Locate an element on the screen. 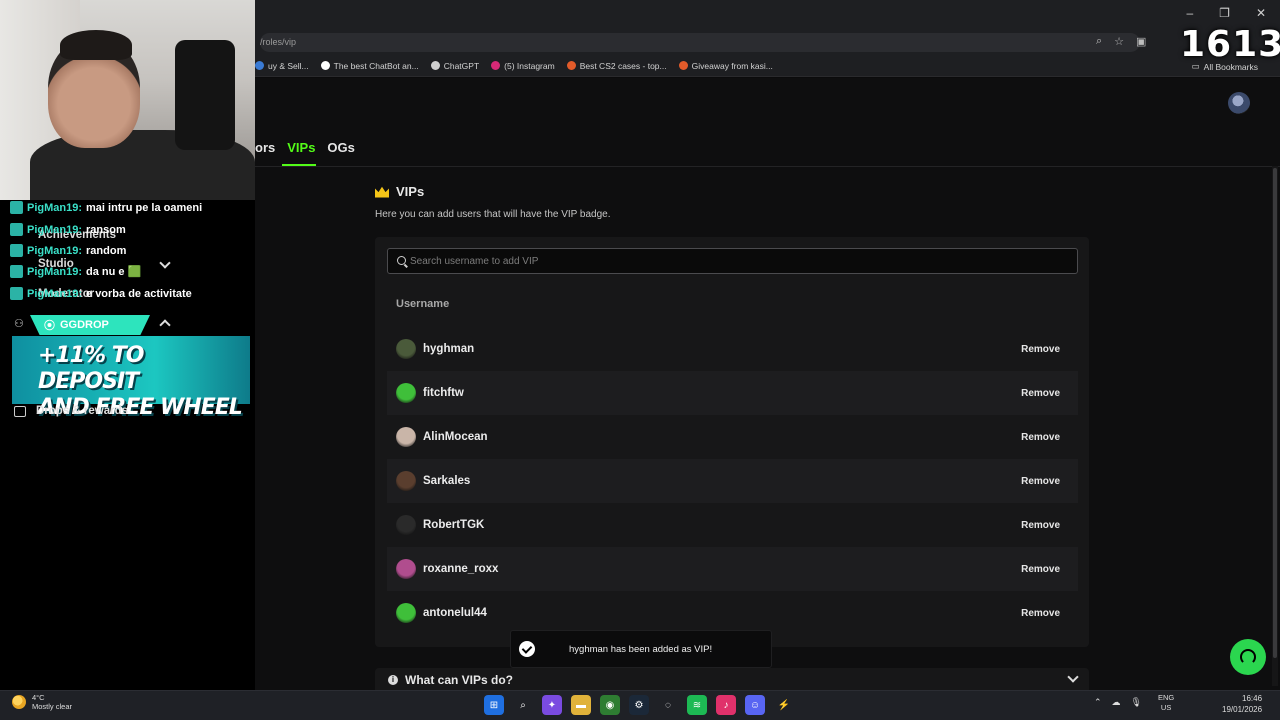 The height and width of the screenshot is (720, 1280). username: roxanne_roxx is located at coordinates (460, 569).